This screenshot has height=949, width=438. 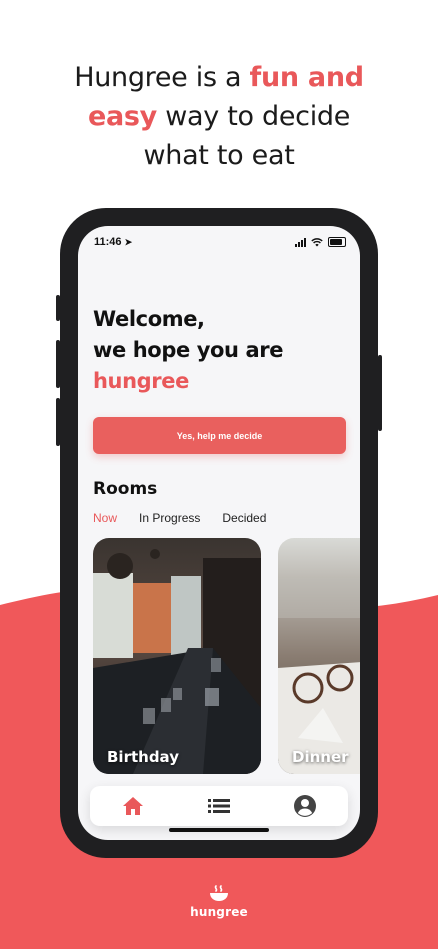 I want to click on tab-now: Now, so click(x=105, y=518).